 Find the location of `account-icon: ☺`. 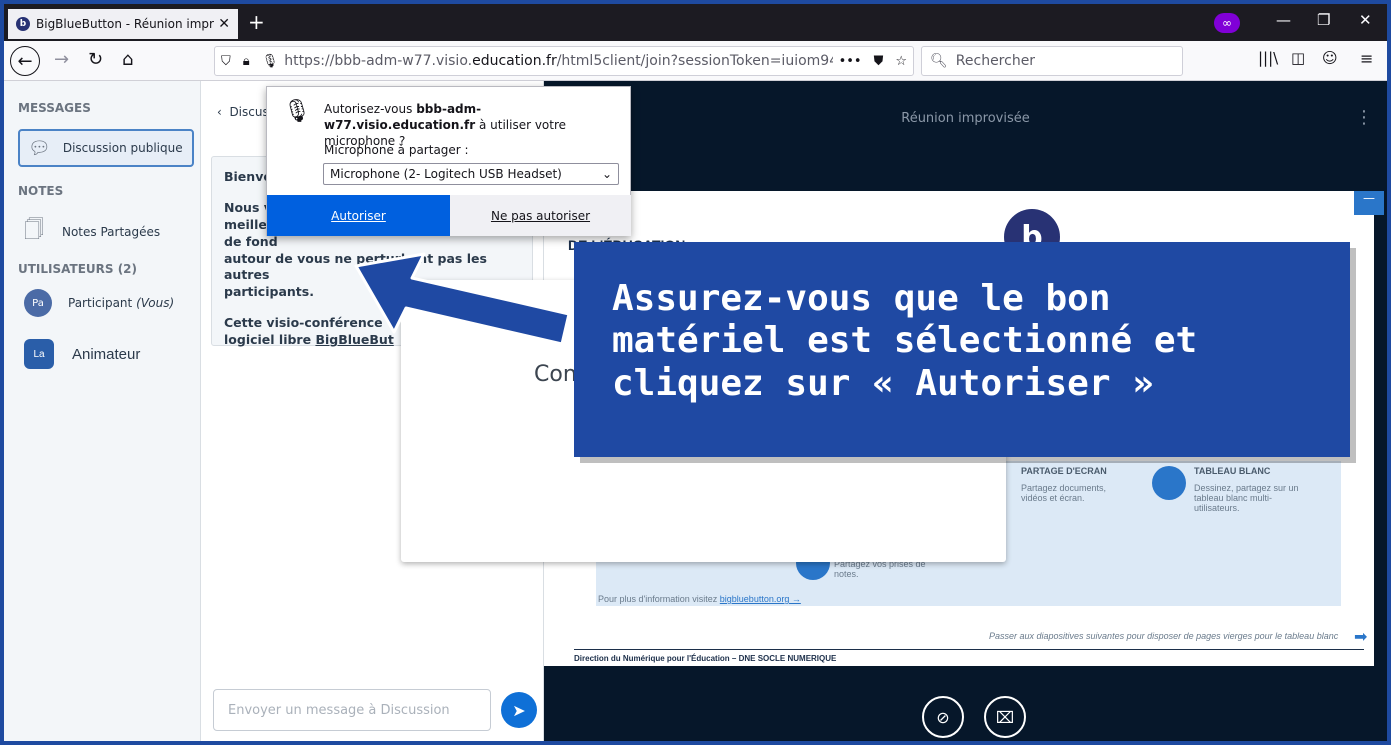

account-icon: ☺ is located at coordinates (1330, 58).